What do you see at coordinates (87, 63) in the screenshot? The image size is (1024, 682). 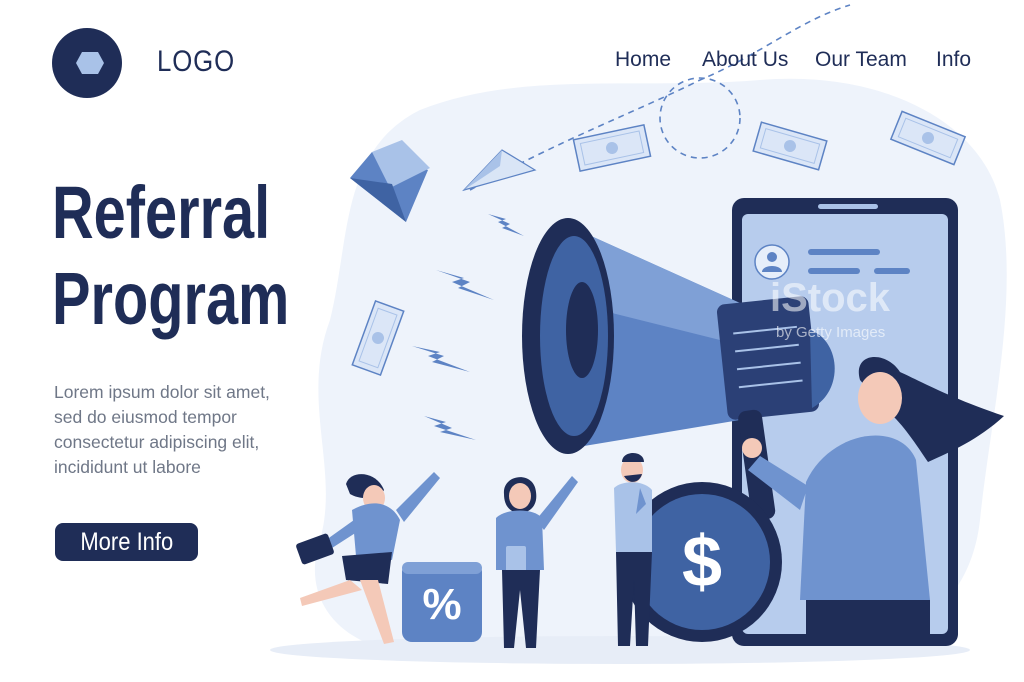 I see `logo-hexagon-icon` at bounding box center [87, 63].